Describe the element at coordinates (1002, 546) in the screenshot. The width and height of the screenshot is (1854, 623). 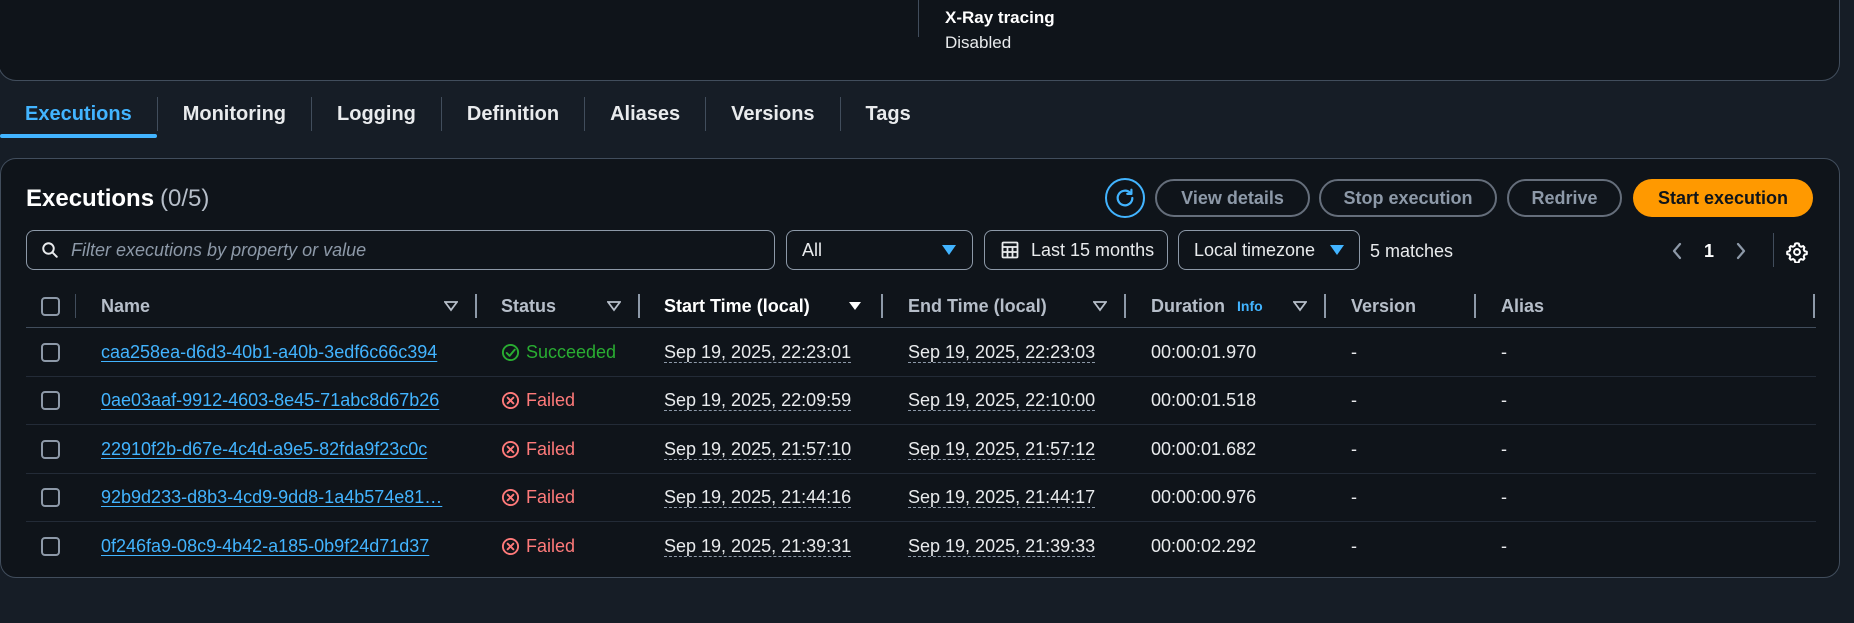
I see `end-time-cell: Sep 19, 2025, 21:39:33` at that location.